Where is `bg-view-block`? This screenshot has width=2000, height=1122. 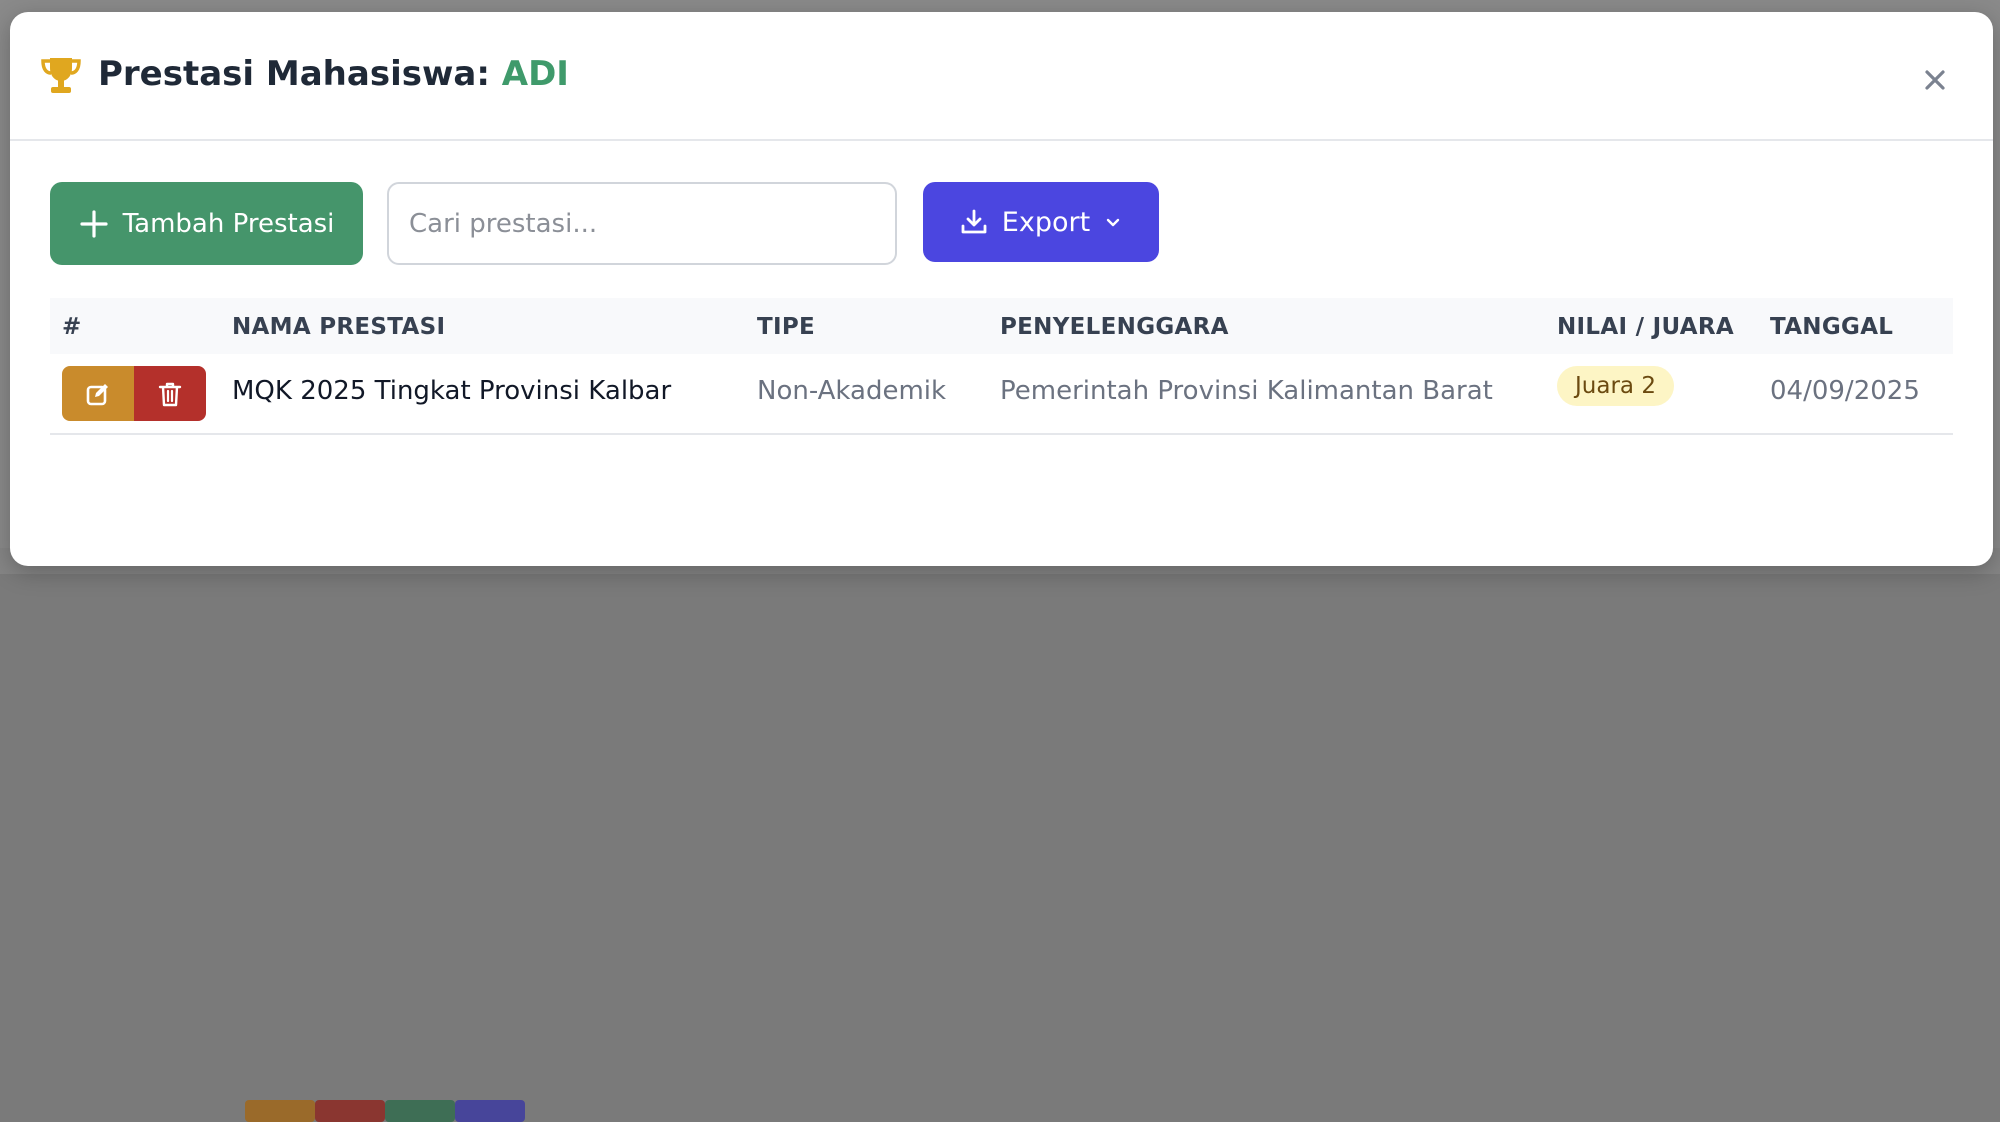 bg-view-block is located at coordinates (420, 1111).